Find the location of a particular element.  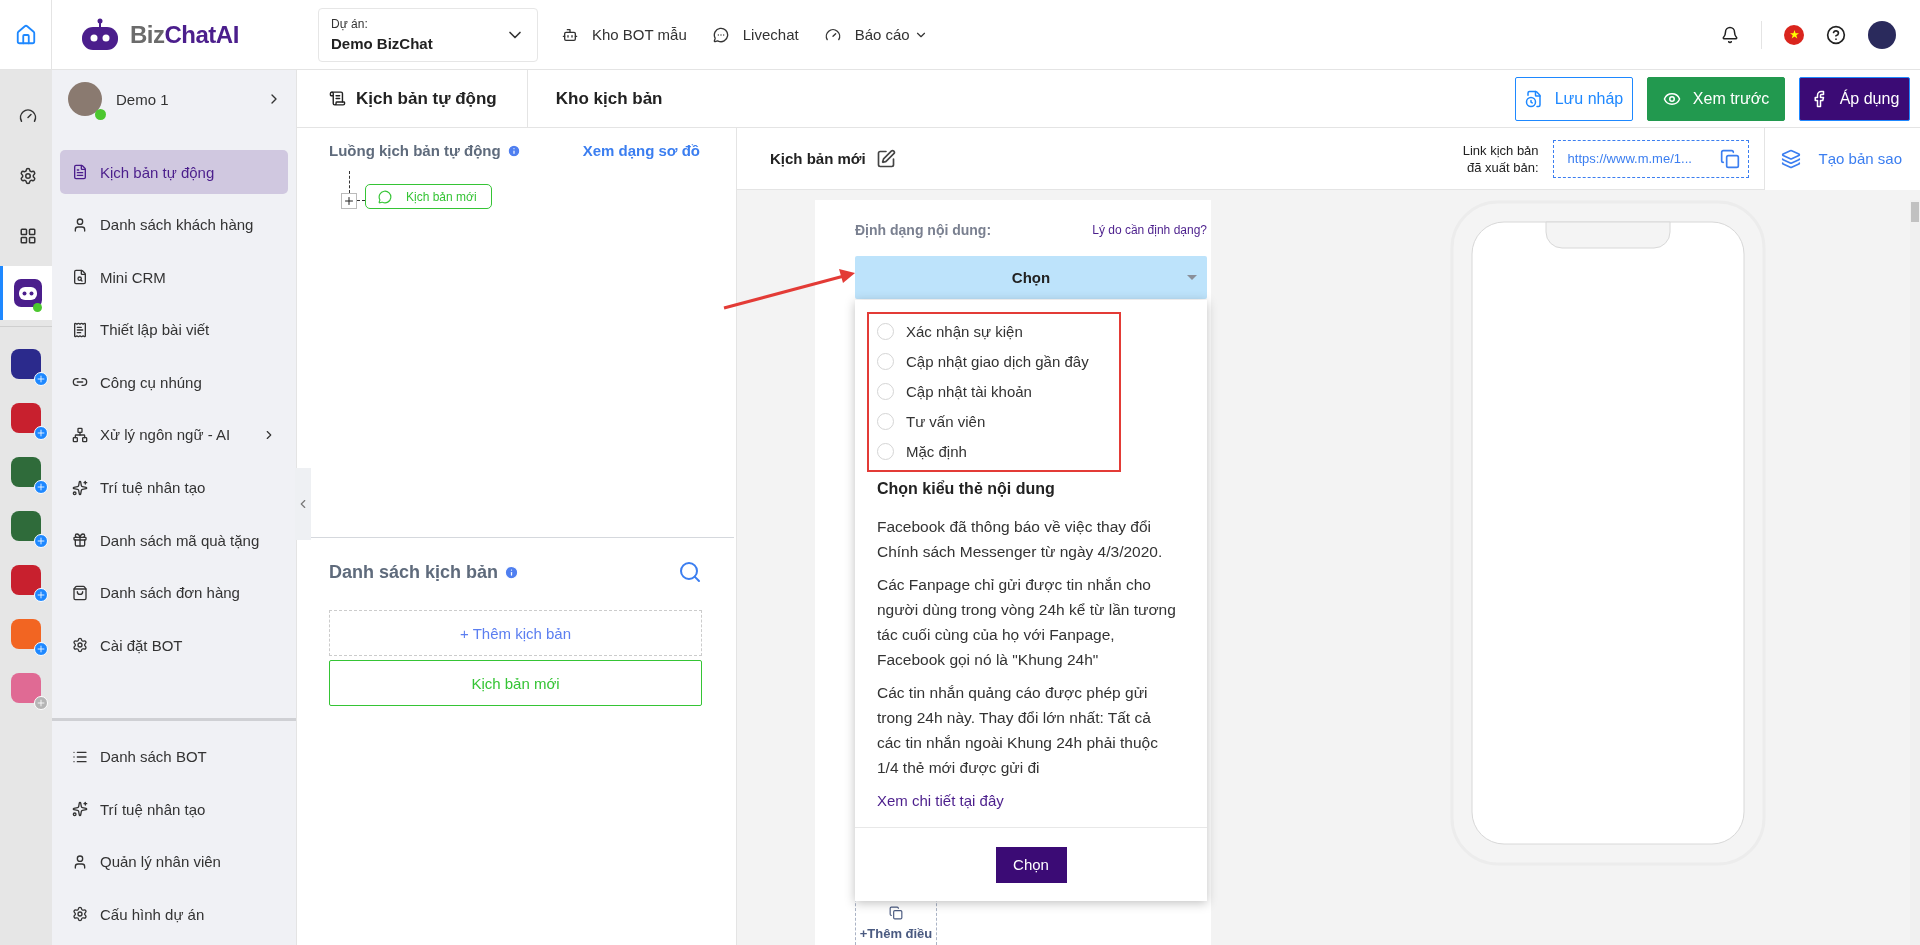

sidebar-item: Danh sách BOT is located at coordinates (174, 756).